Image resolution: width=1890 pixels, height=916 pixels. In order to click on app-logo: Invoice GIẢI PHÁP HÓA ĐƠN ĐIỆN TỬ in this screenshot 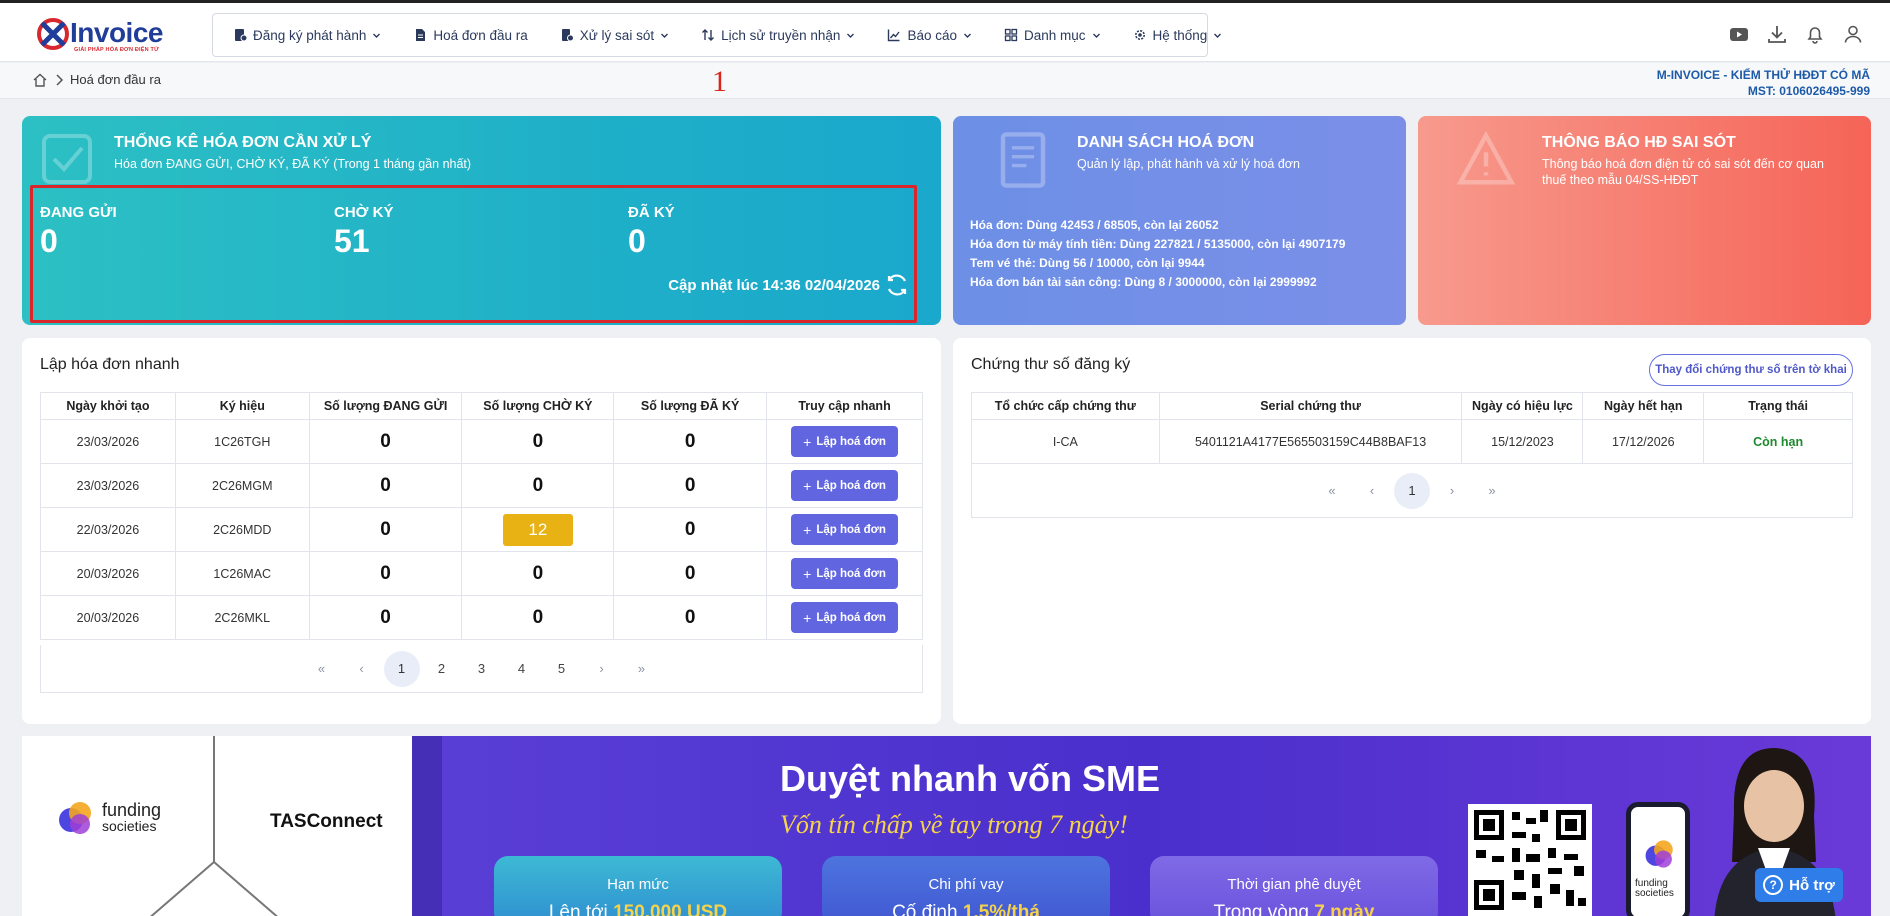, I will do `click(104, 34)`.